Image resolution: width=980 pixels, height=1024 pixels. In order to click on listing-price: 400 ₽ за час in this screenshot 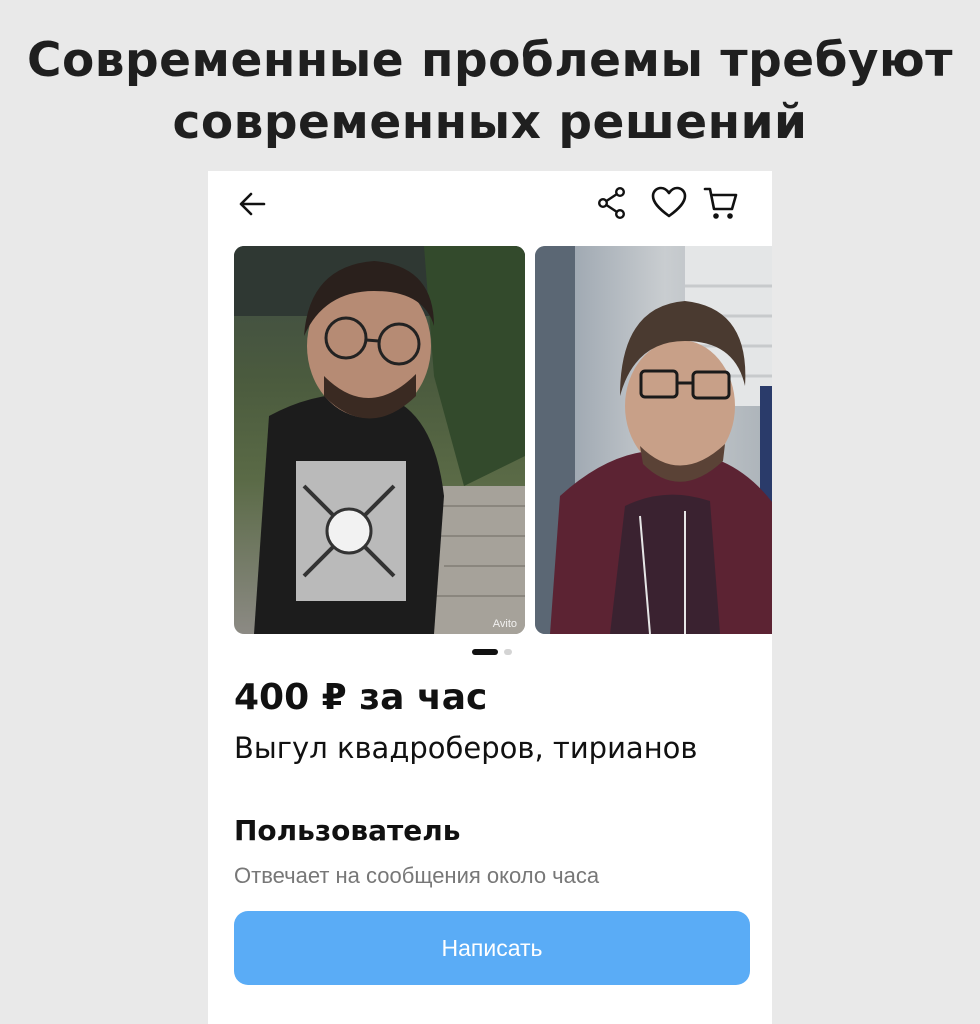, I will do `click(361, 697)`.